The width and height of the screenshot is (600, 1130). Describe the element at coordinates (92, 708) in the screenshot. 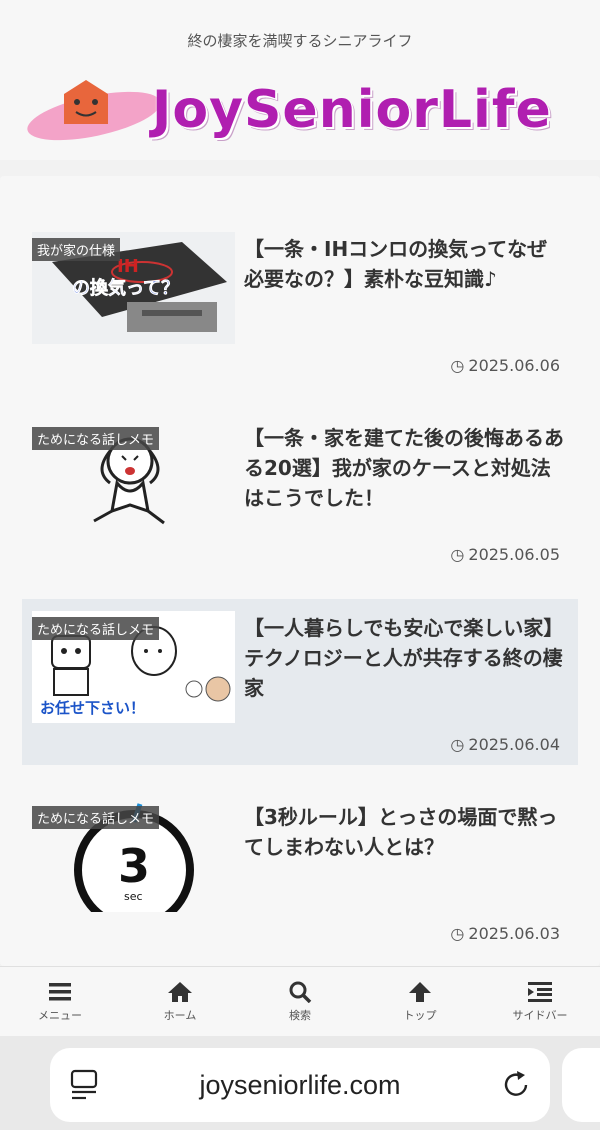

I see `thumb-caption: お任せ下さい！` at that location.